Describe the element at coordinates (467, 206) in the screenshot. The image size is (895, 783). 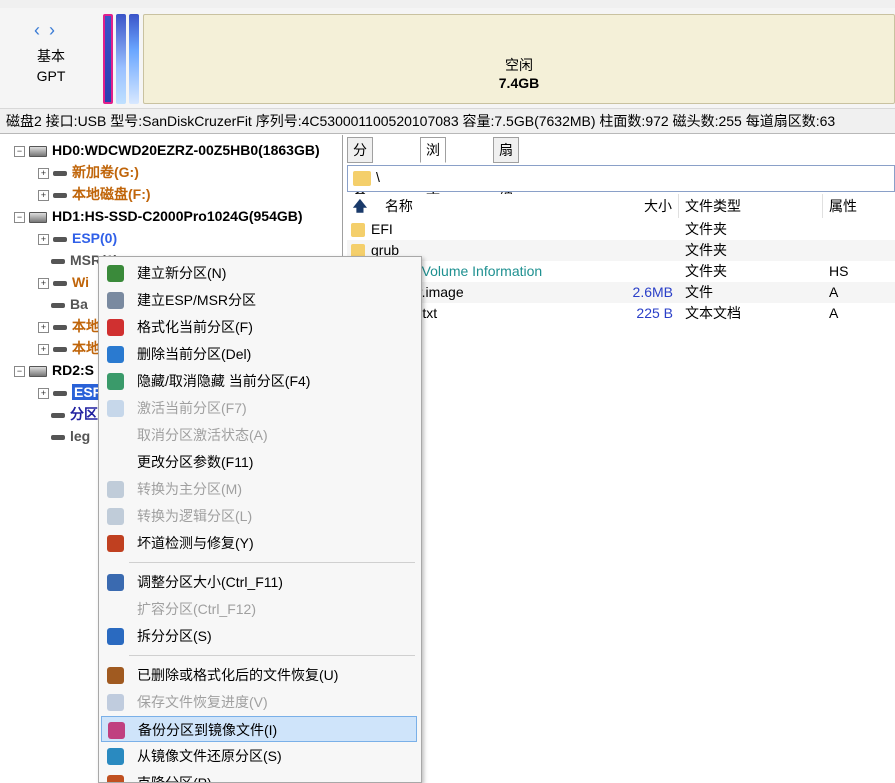
I see `column-header-name: 🡅 名称` at that location.